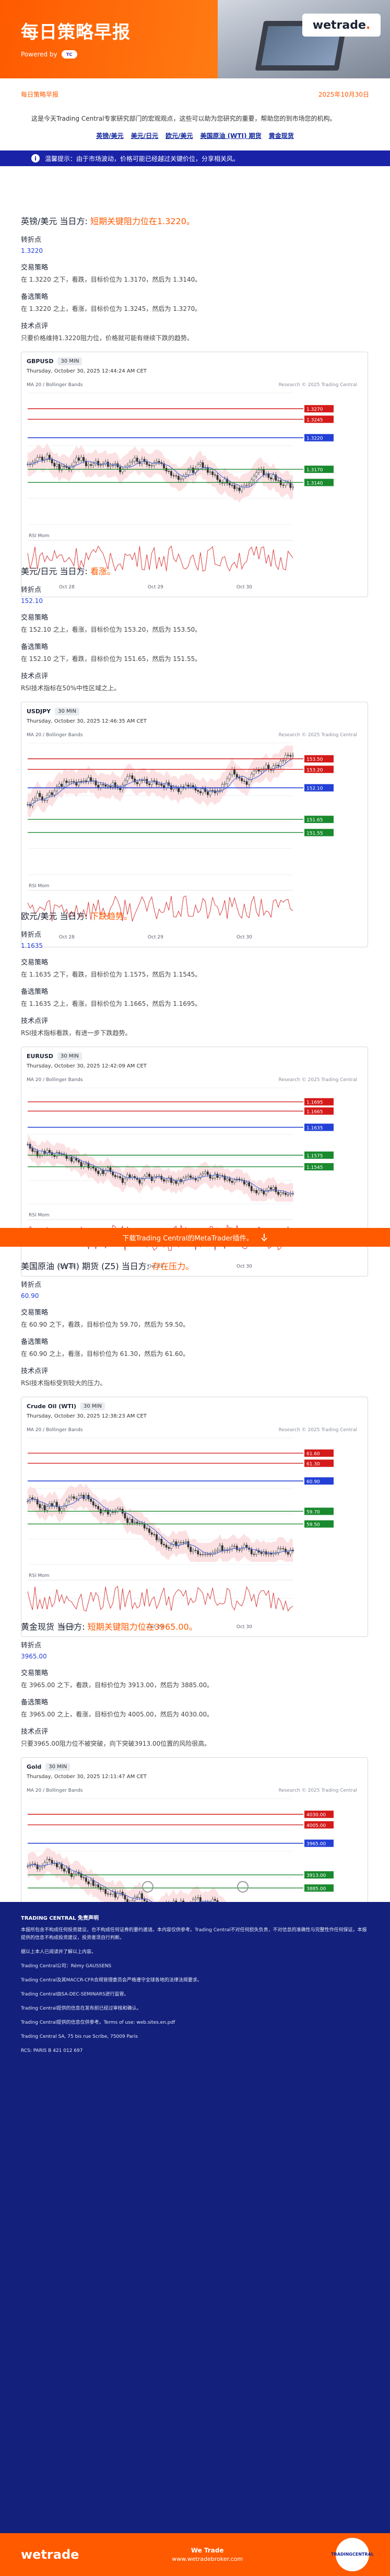  I want to click on download-plugin-button: 下载Trading Central的MetaTrader插件。, so click(195, 1237).